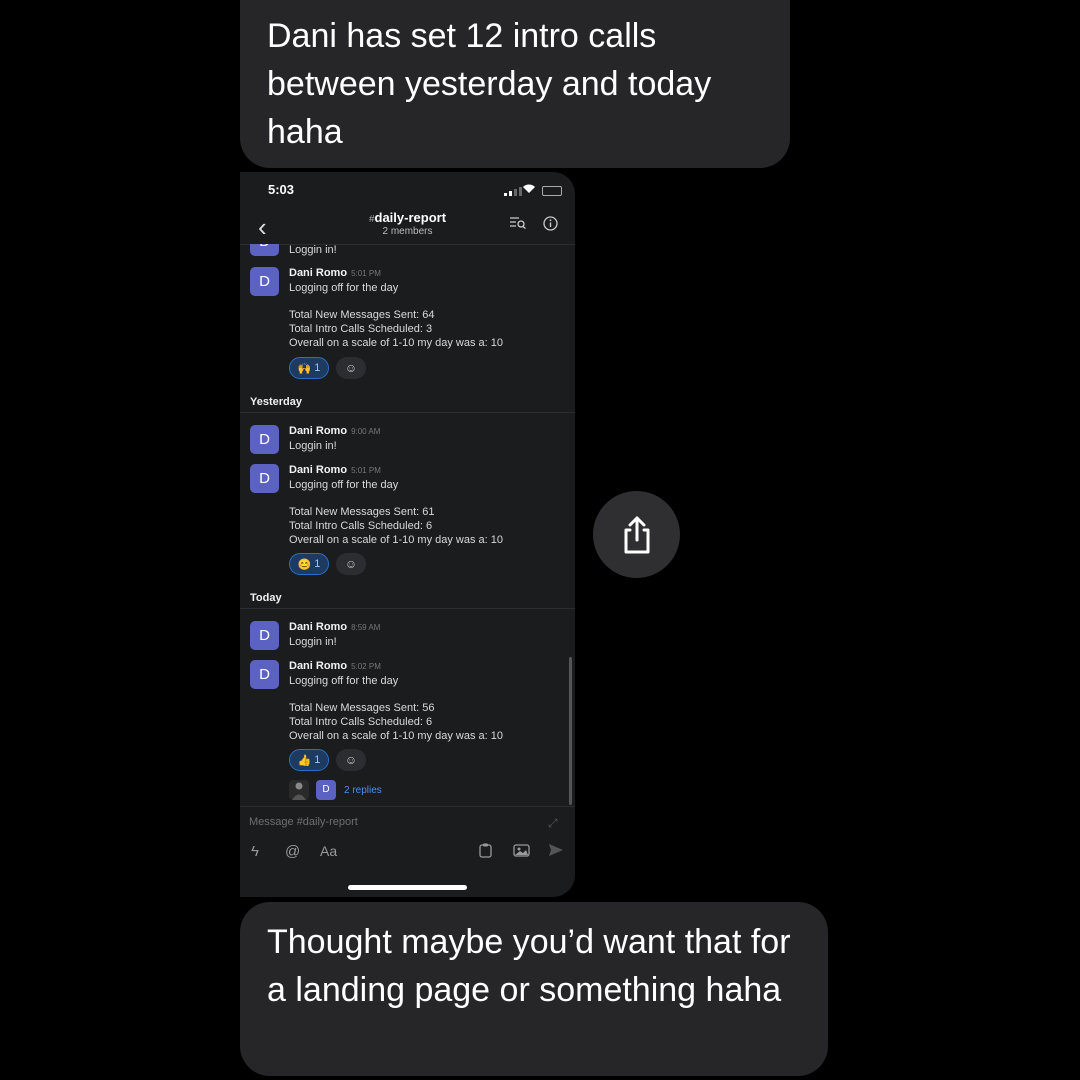 The width and height of the screenshot is (1080, 1080). Describe the element at coordinates (266, 598) in the screenshot. I see `date-divider-today: Today` at that location.